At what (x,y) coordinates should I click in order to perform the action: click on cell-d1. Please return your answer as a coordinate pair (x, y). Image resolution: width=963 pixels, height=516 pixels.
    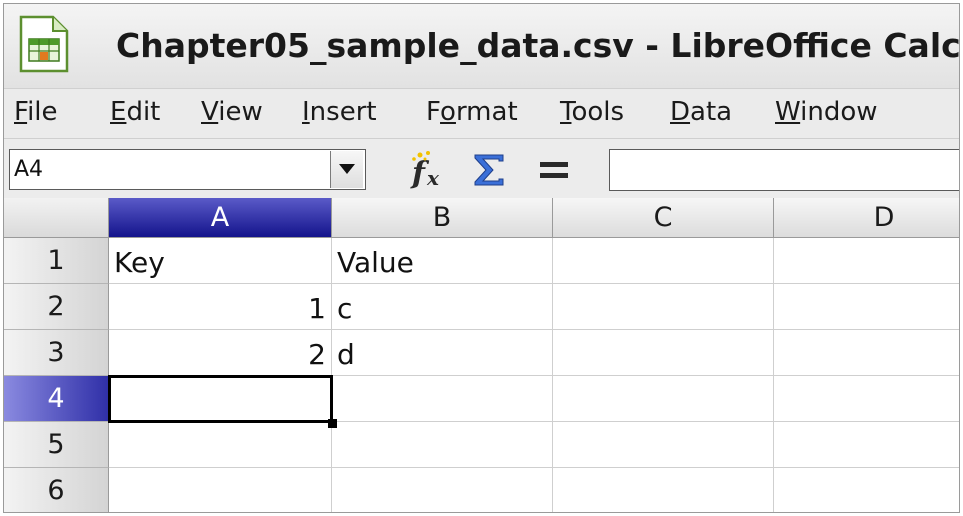
    Looking at the image, I should click on (866, 261).